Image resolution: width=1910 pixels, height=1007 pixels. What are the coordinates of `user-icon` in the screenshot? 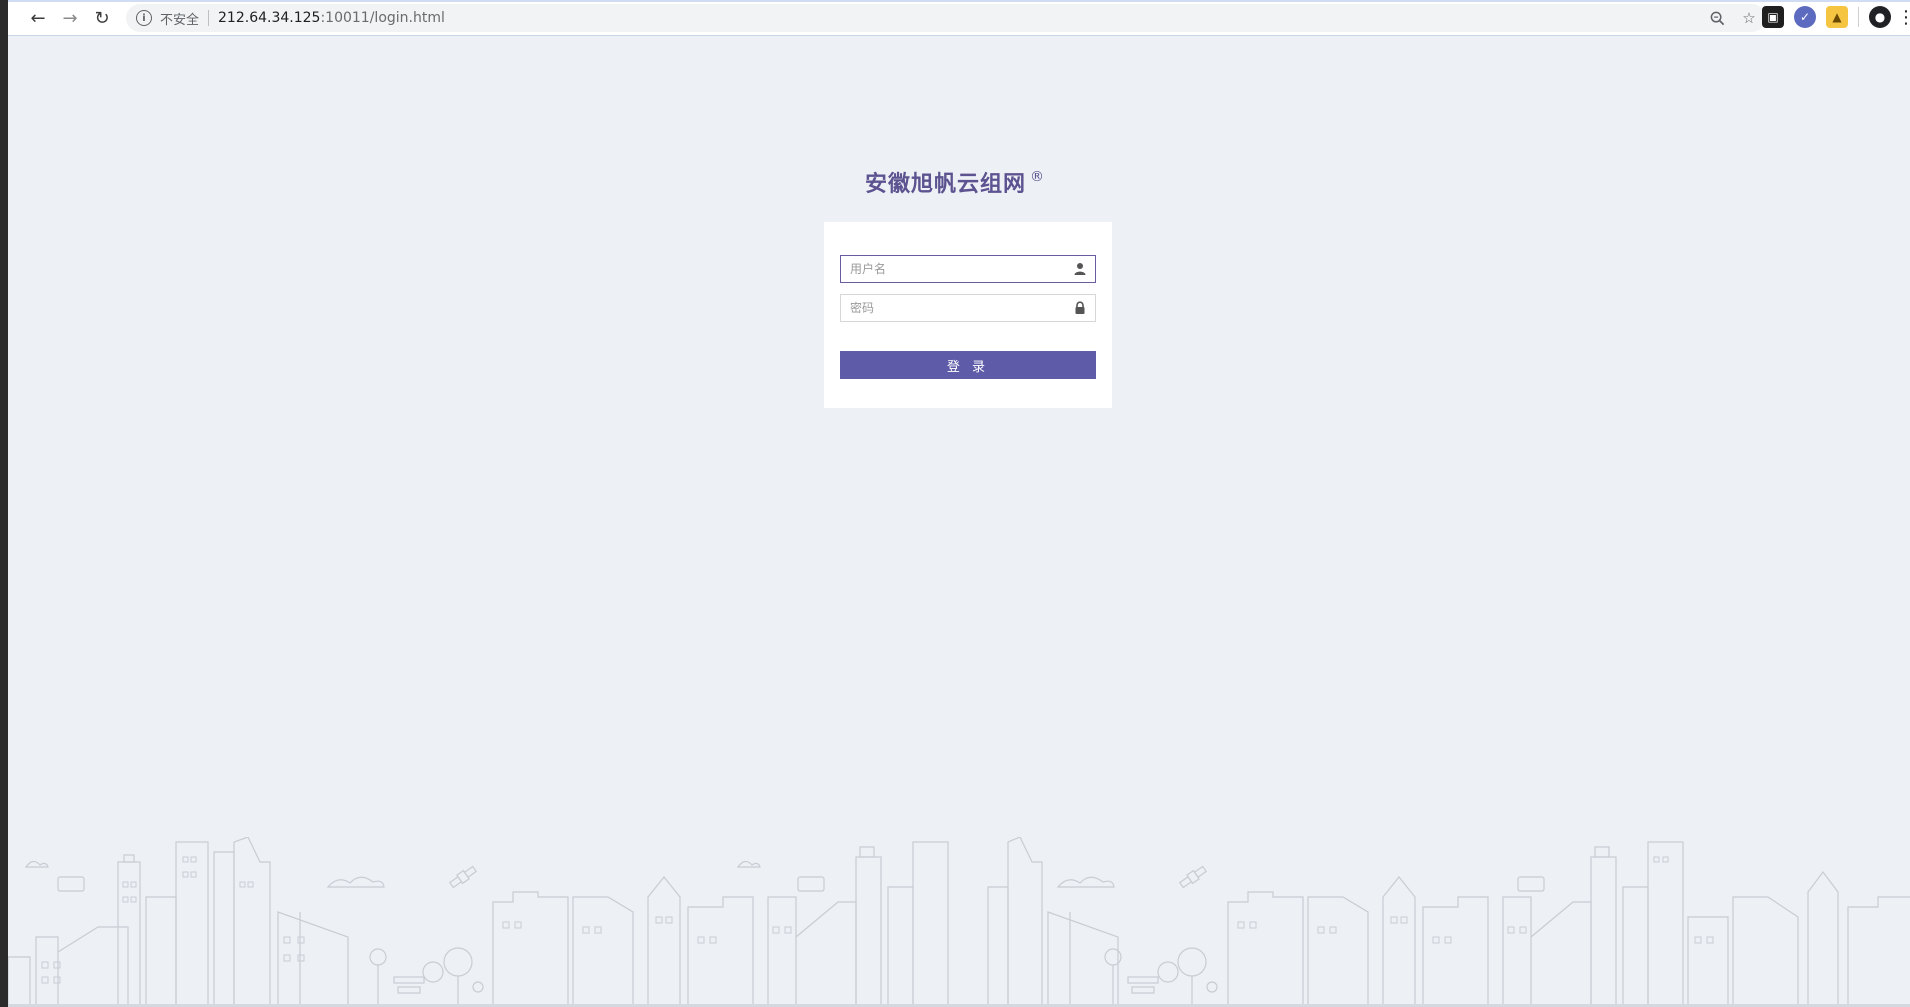 It's located at (1080, 269).